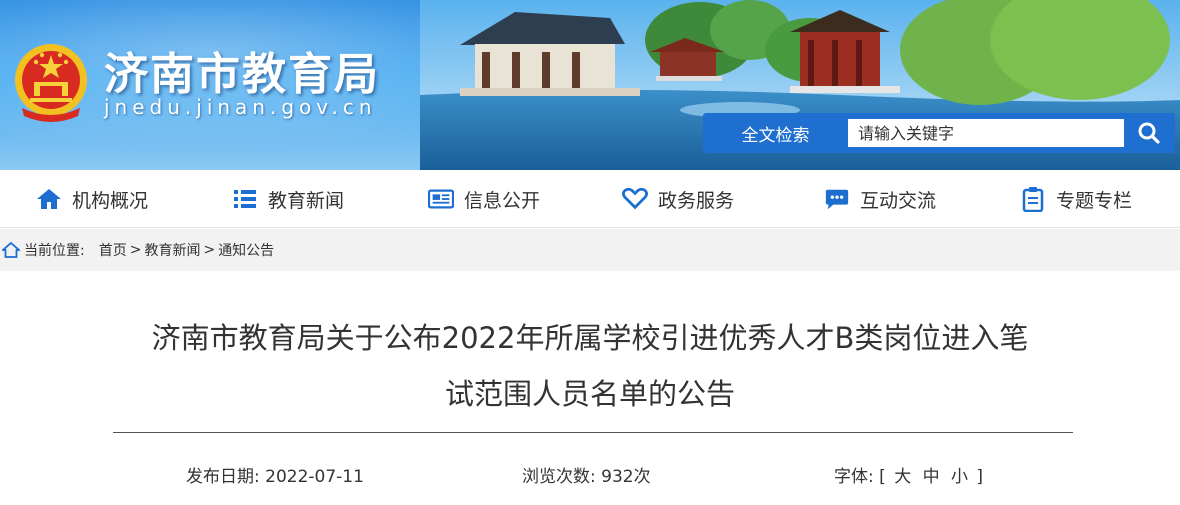  Describe the element at coordinates (240, 107) in the screenshot. I see `site-domain: jnedu.jinan.gov.cn` at that location.